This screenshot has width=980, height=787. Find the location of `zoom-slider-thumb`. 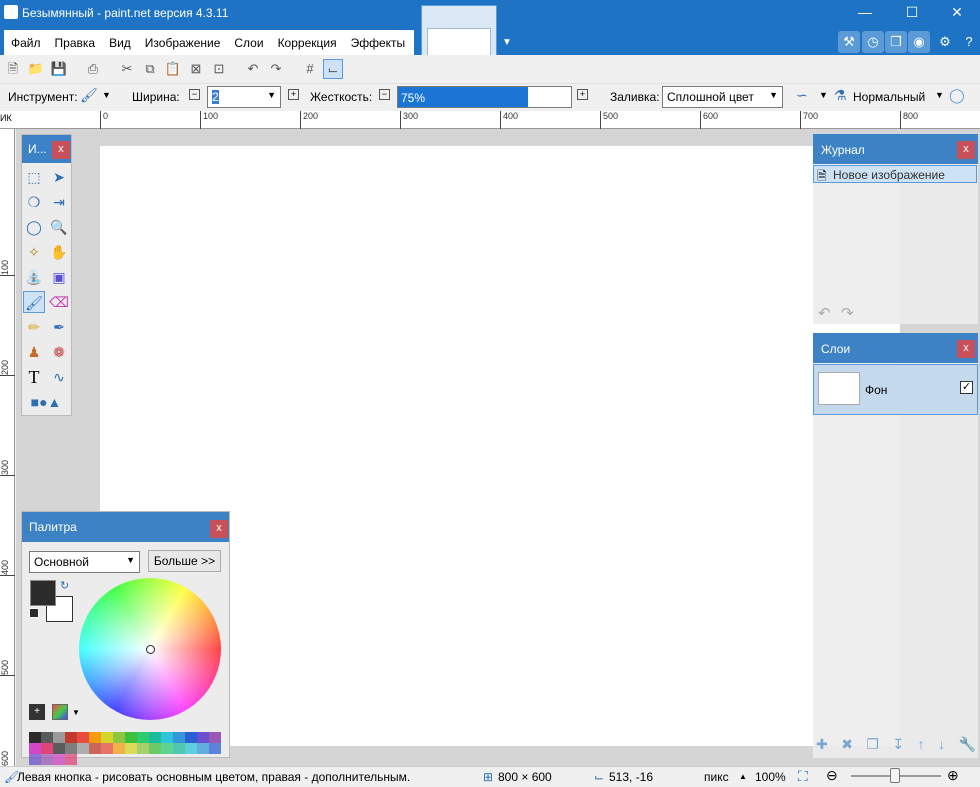

zoom-slider-thumb is located at coordinates (895, 775).